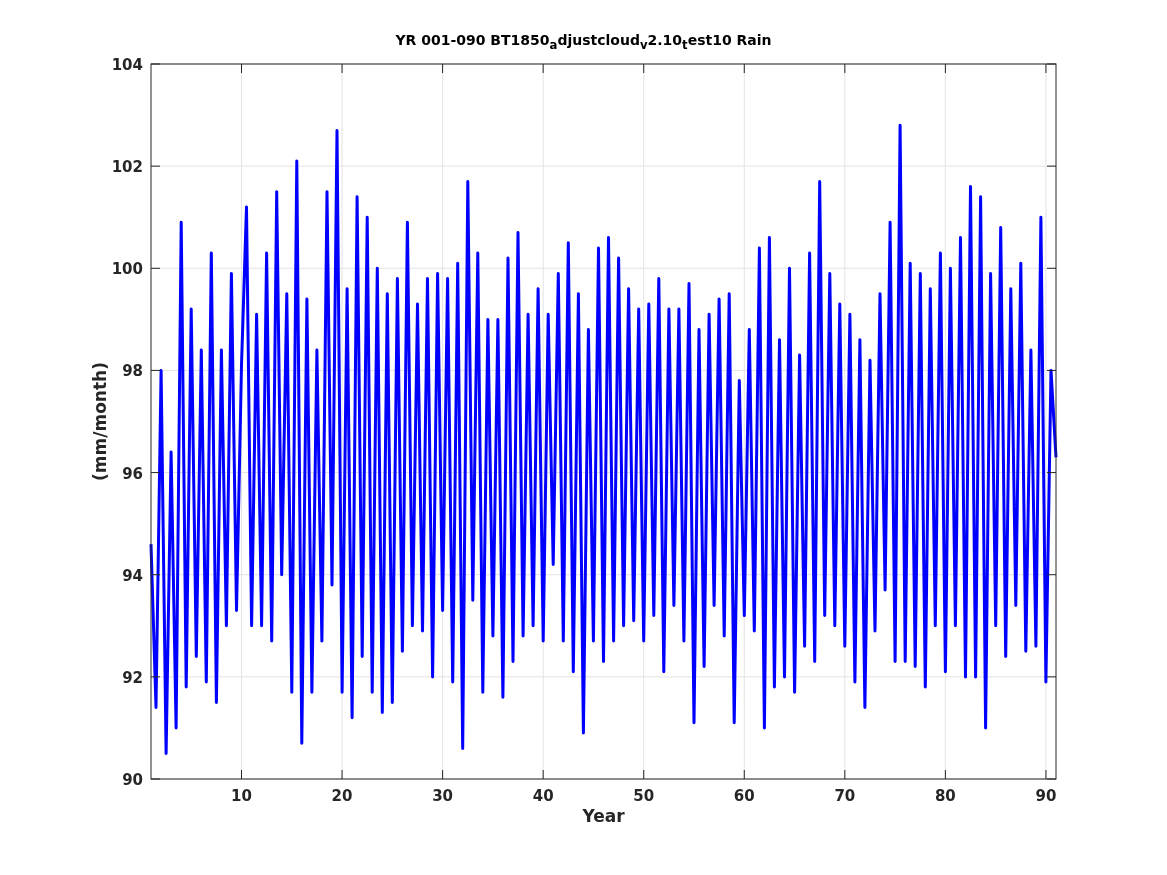 The image size is (1167, 875). I want to click on x-axis-label: Year, so click(603, 816).